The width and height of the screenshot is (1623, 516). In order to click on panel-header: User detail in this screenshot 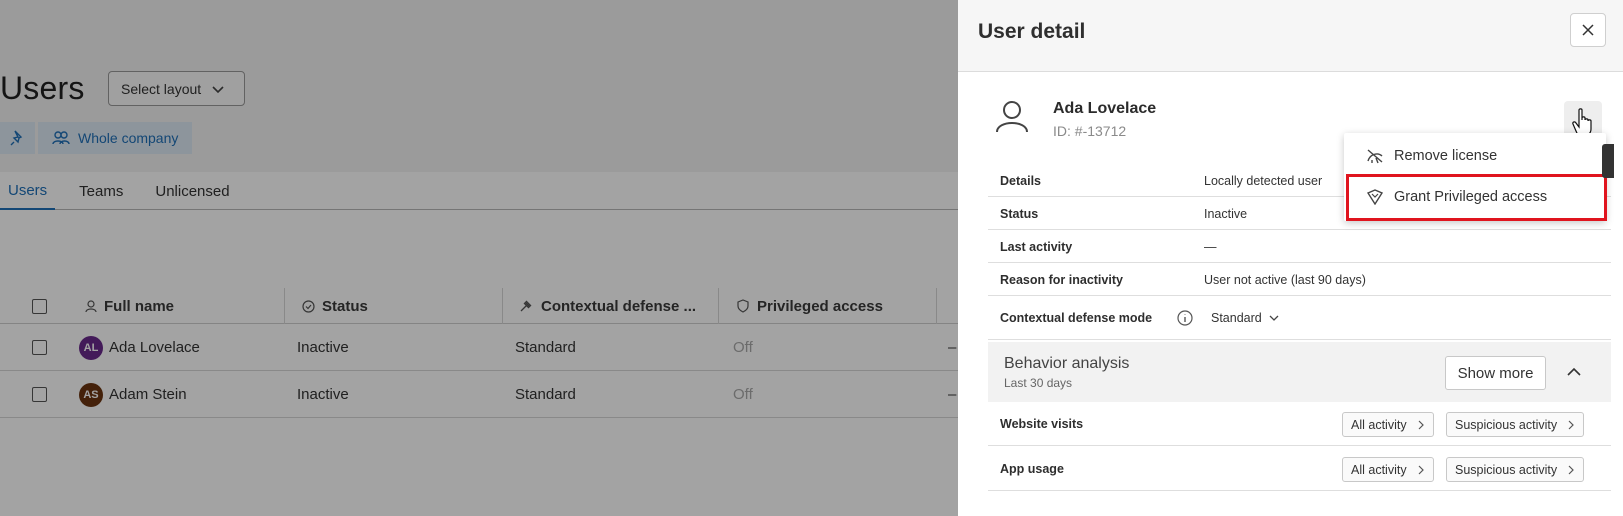, I will do `click(1290, 36)`.